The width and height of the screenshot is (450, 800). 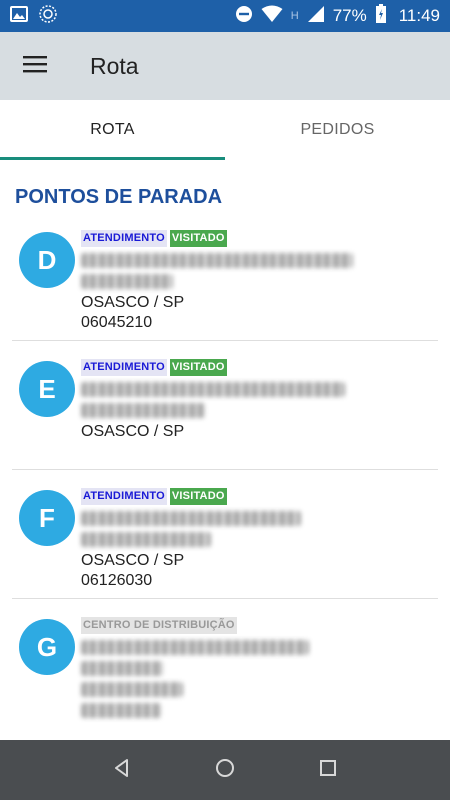 What do you see at coordinates (19, 16) in the screenshot?
I see `gallery-icon` at bounding box center [19, 16].